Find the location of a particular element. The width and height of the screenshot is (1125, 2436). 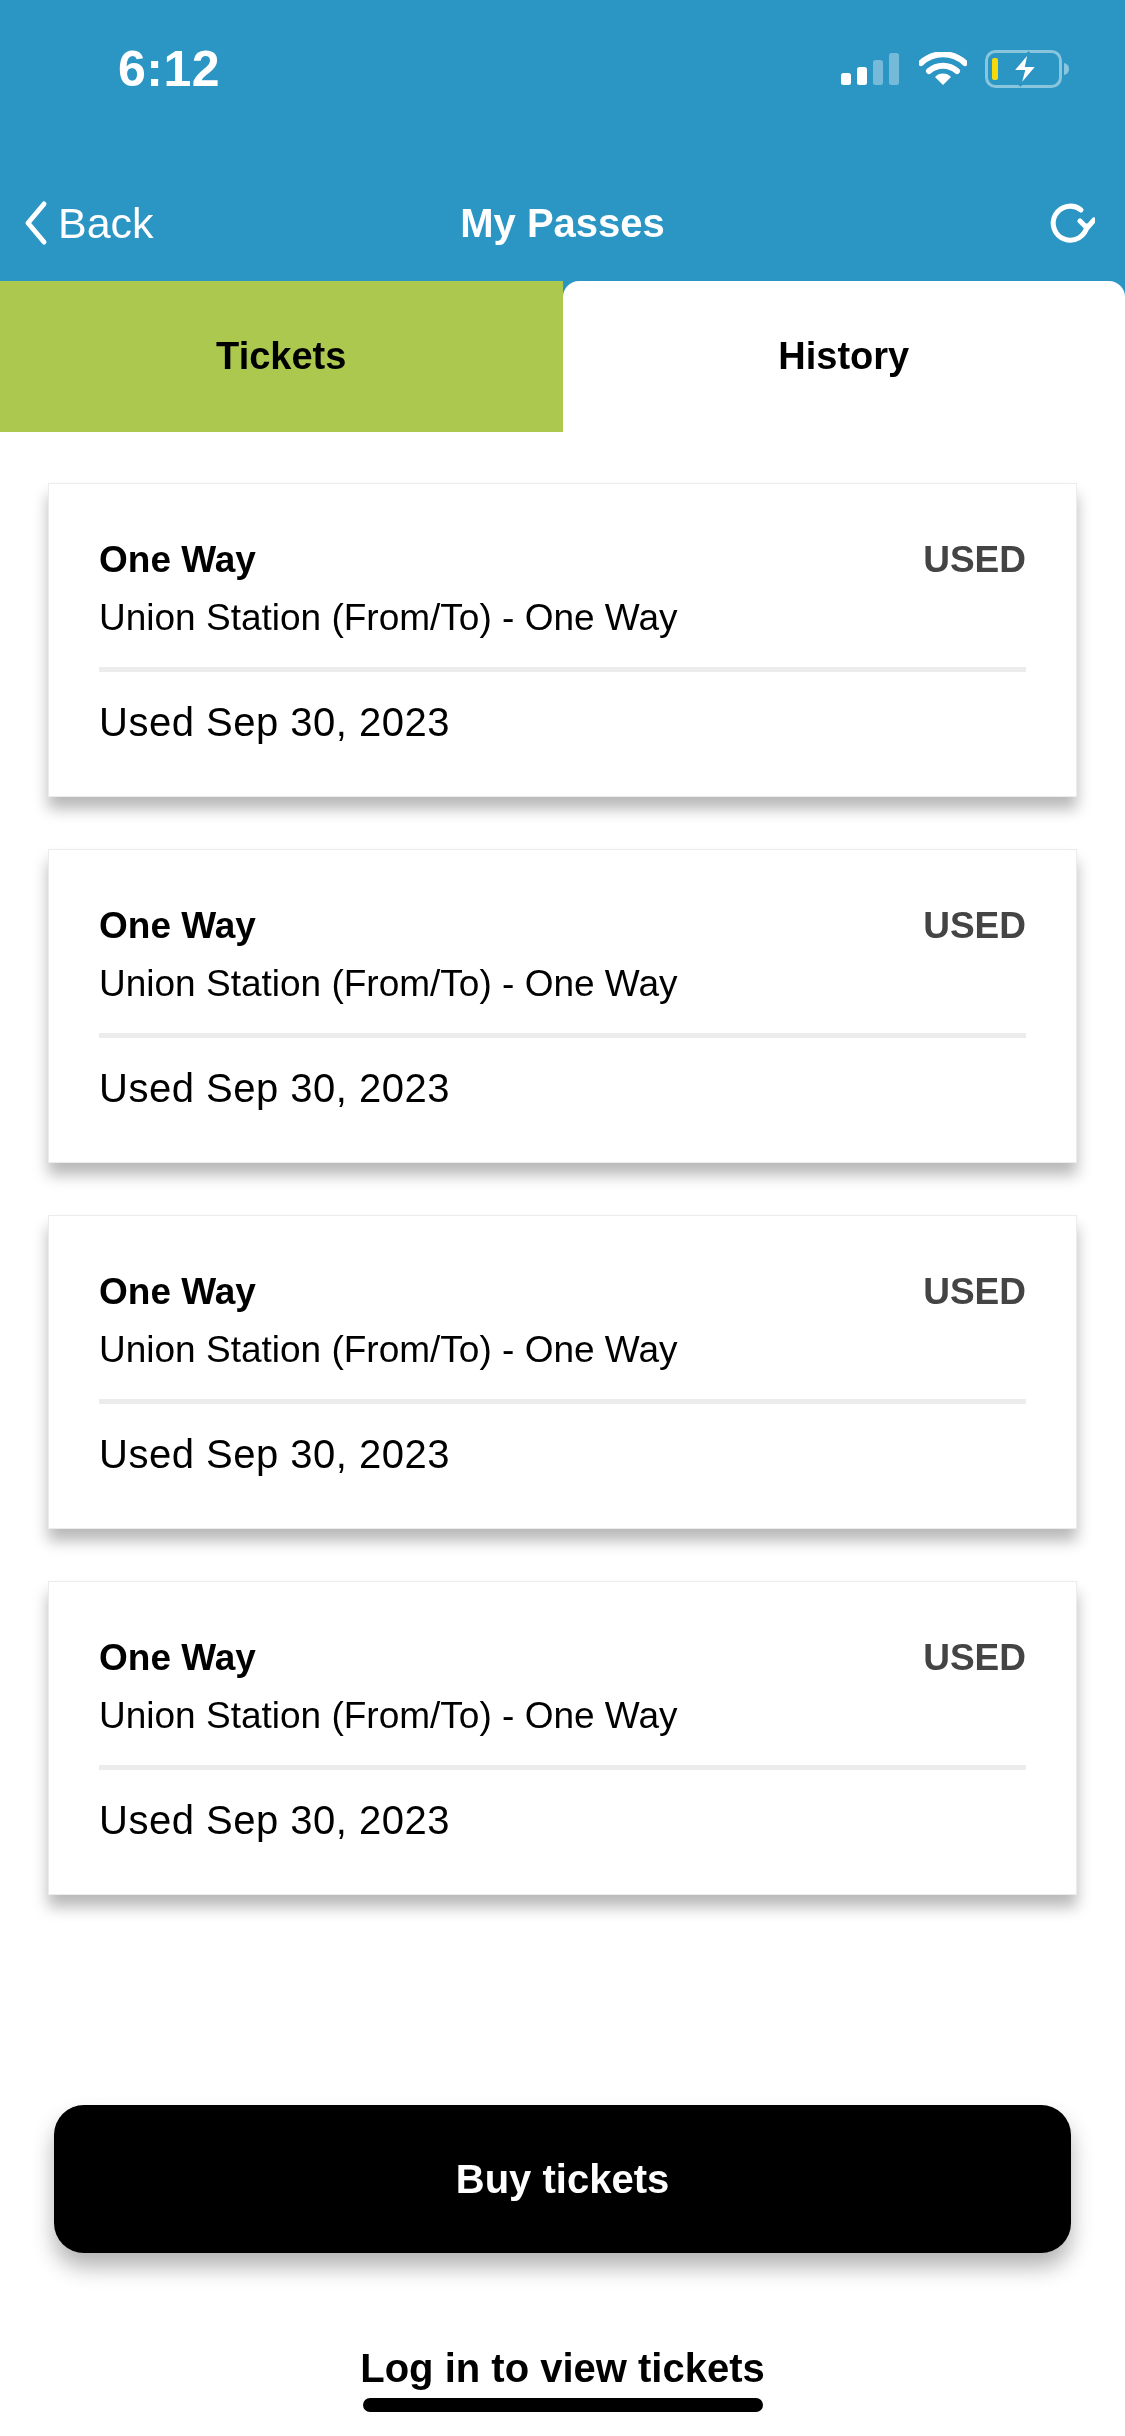

signal-icon is located at coordinates (871, 68).